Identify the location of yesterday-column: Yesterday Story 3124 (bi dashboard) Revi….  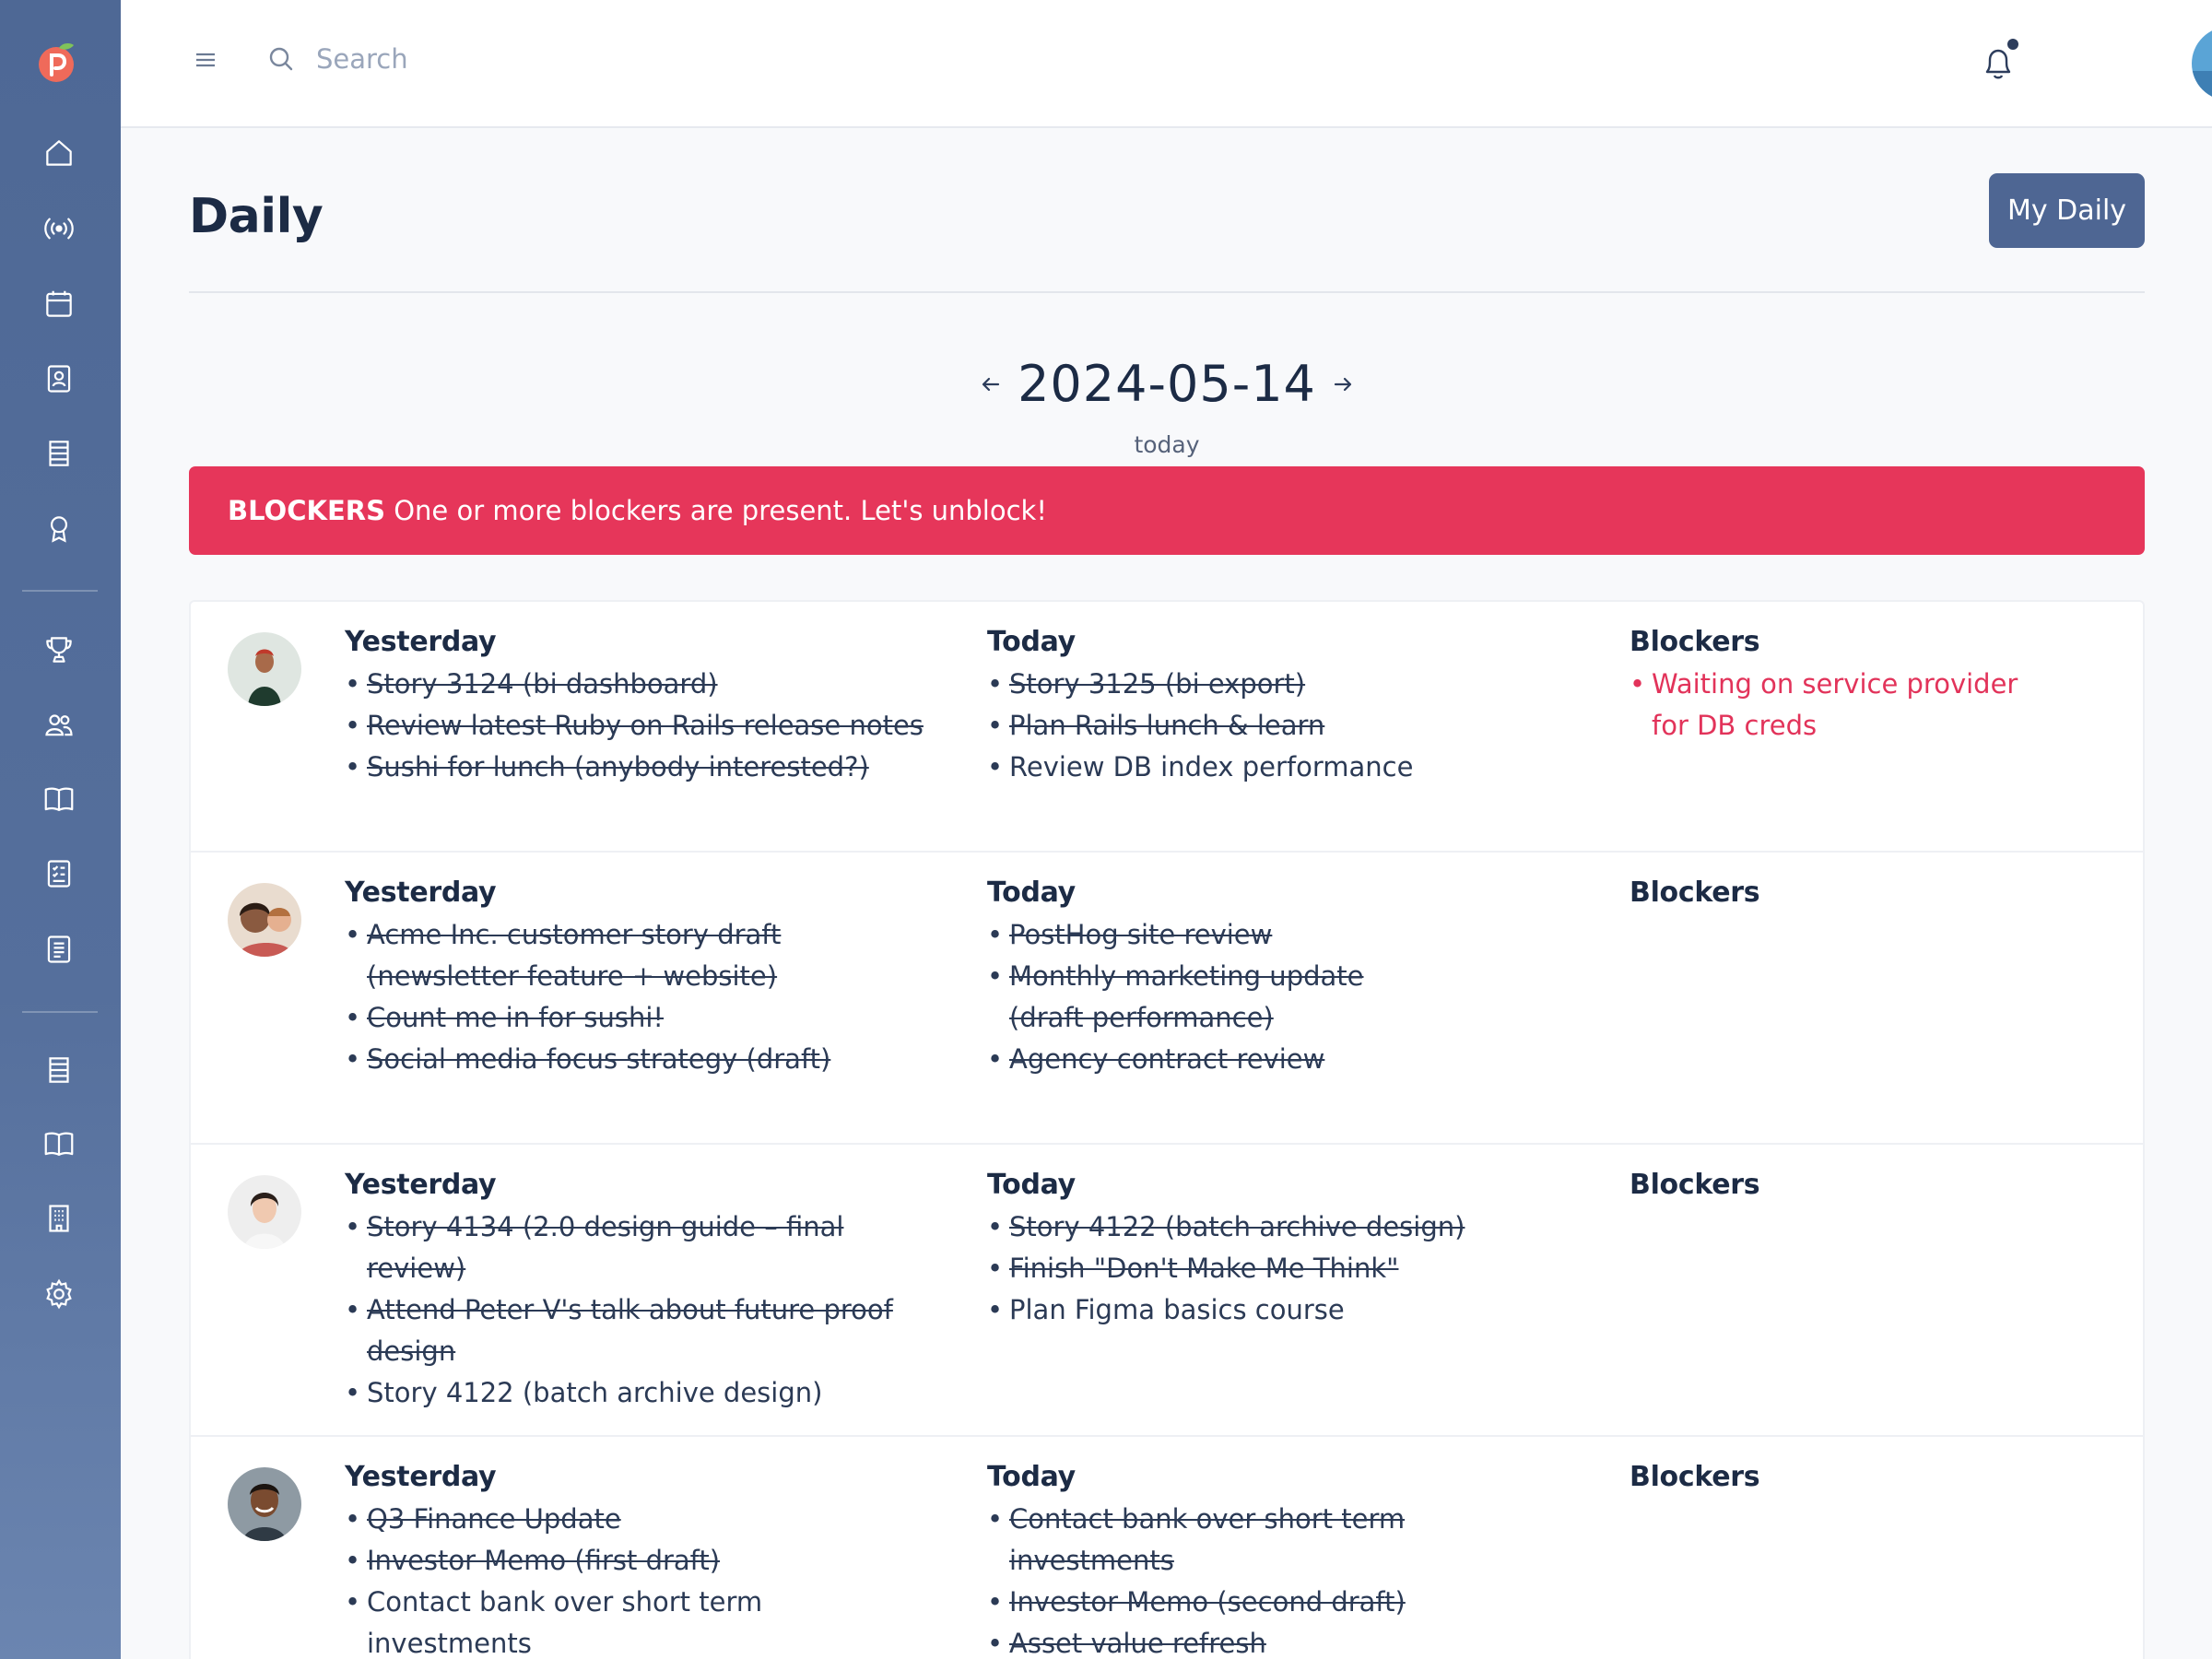
(640, 707).